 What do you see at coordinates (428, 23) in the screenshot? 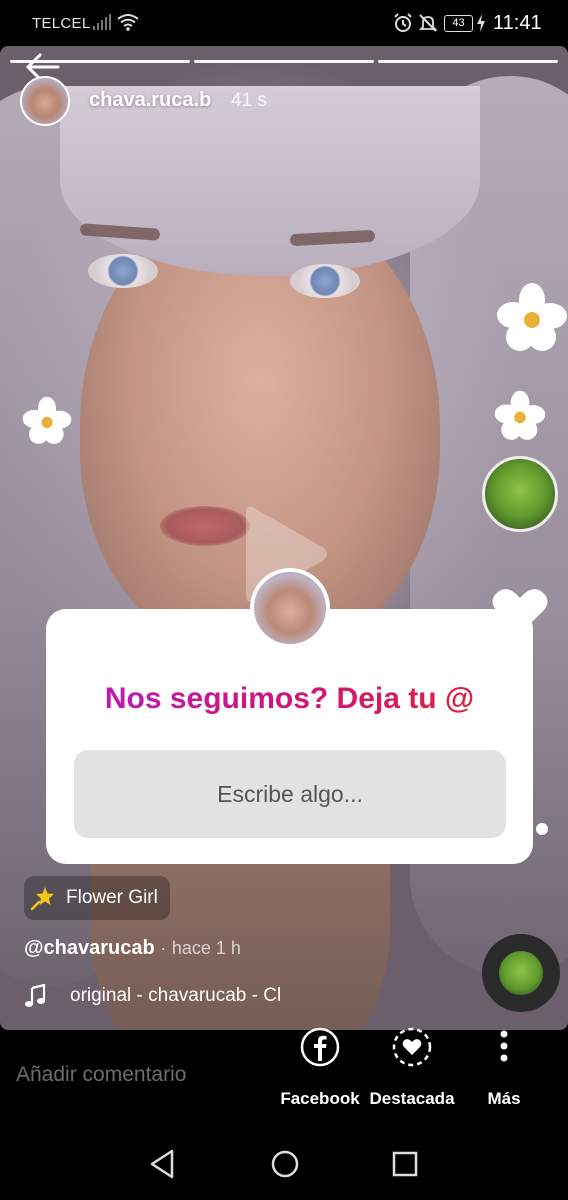
I see `mute-icon` at bounding box center [428, 23].